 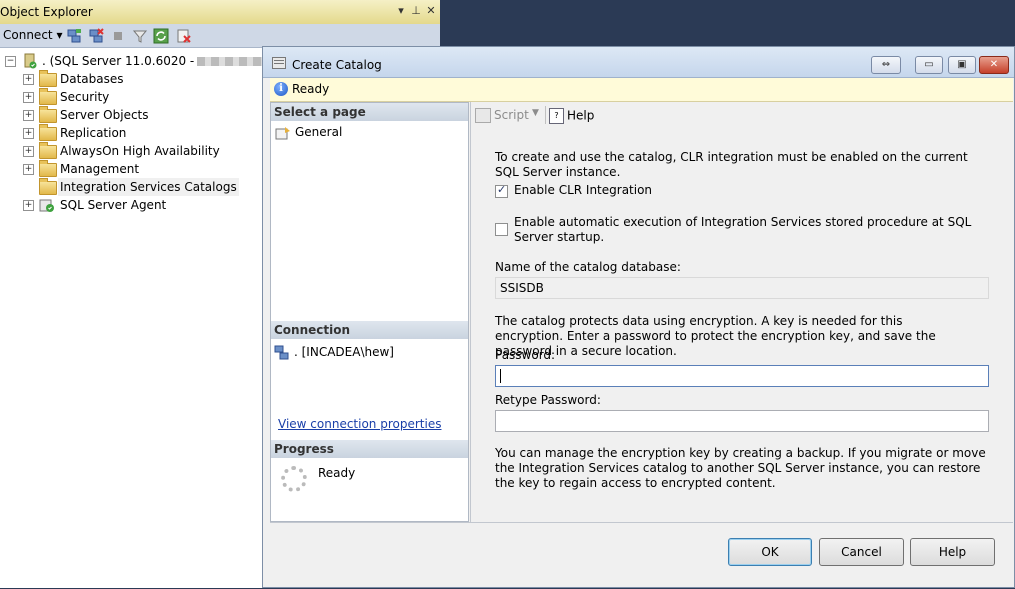 What do you see at coordinates (742, 115) in the screenshot?
I see `dialog-toolbar: Script ▼ ? Help` at bounding box center [742, 115].